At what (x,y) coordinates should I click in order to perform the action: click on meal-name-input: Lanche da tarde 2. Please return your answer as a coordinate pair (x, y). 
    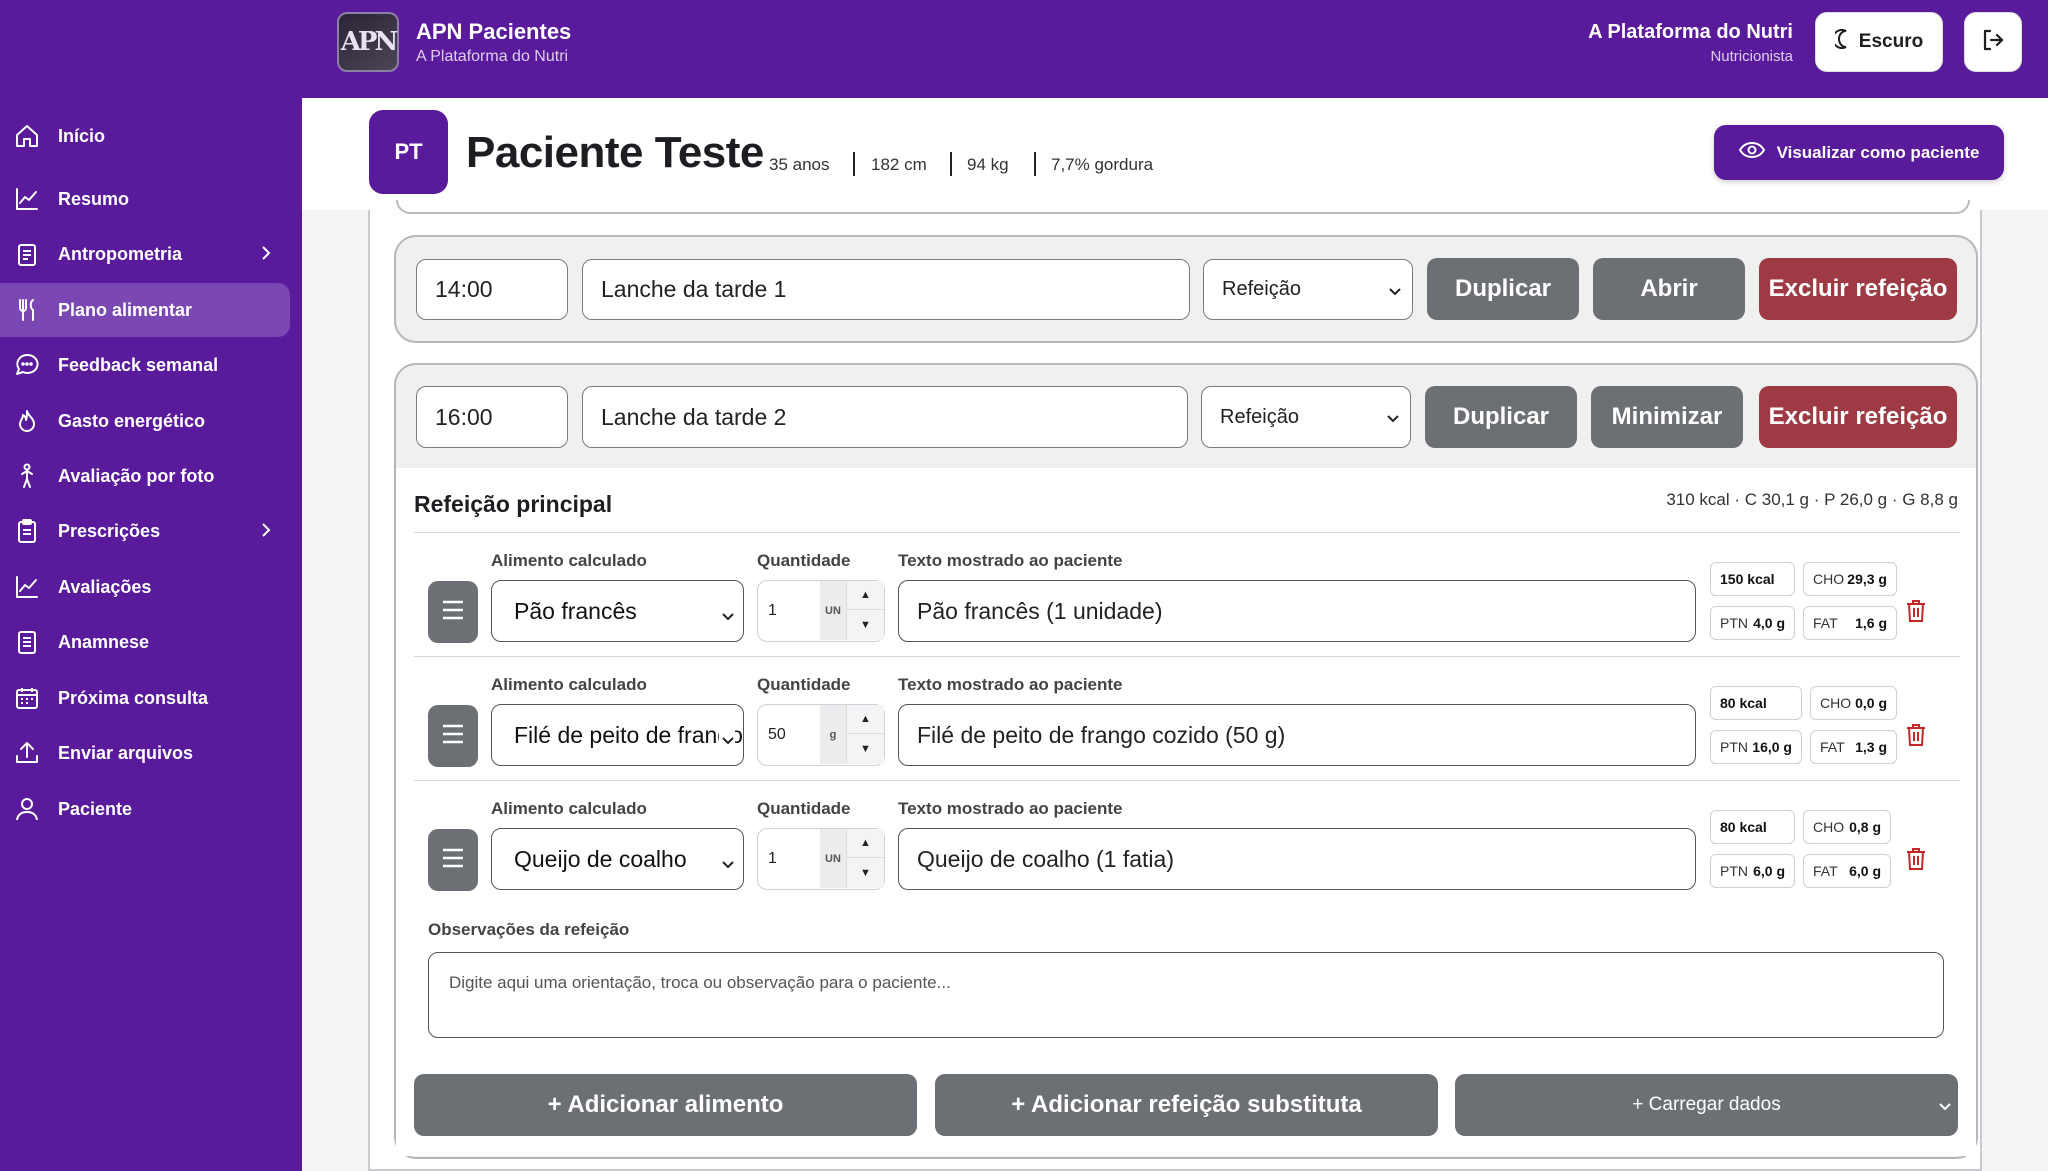
    Looking at the image, I should click on (885, 417).